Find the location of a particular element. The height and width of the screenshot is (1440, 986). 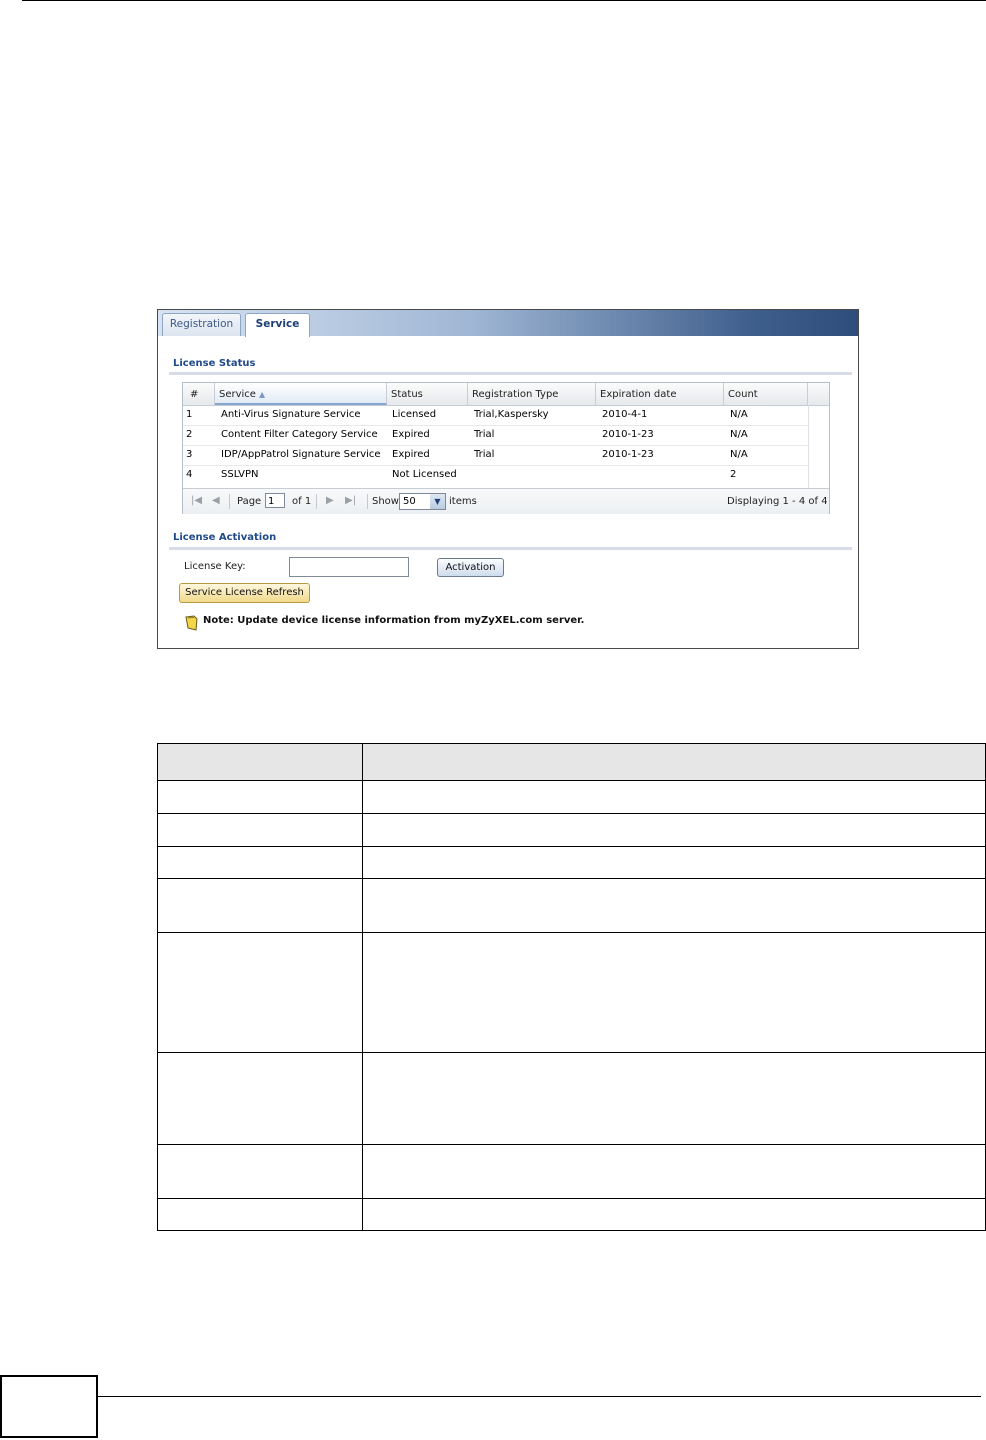

cell-status: Licensed is located at coordinates (414, 414).